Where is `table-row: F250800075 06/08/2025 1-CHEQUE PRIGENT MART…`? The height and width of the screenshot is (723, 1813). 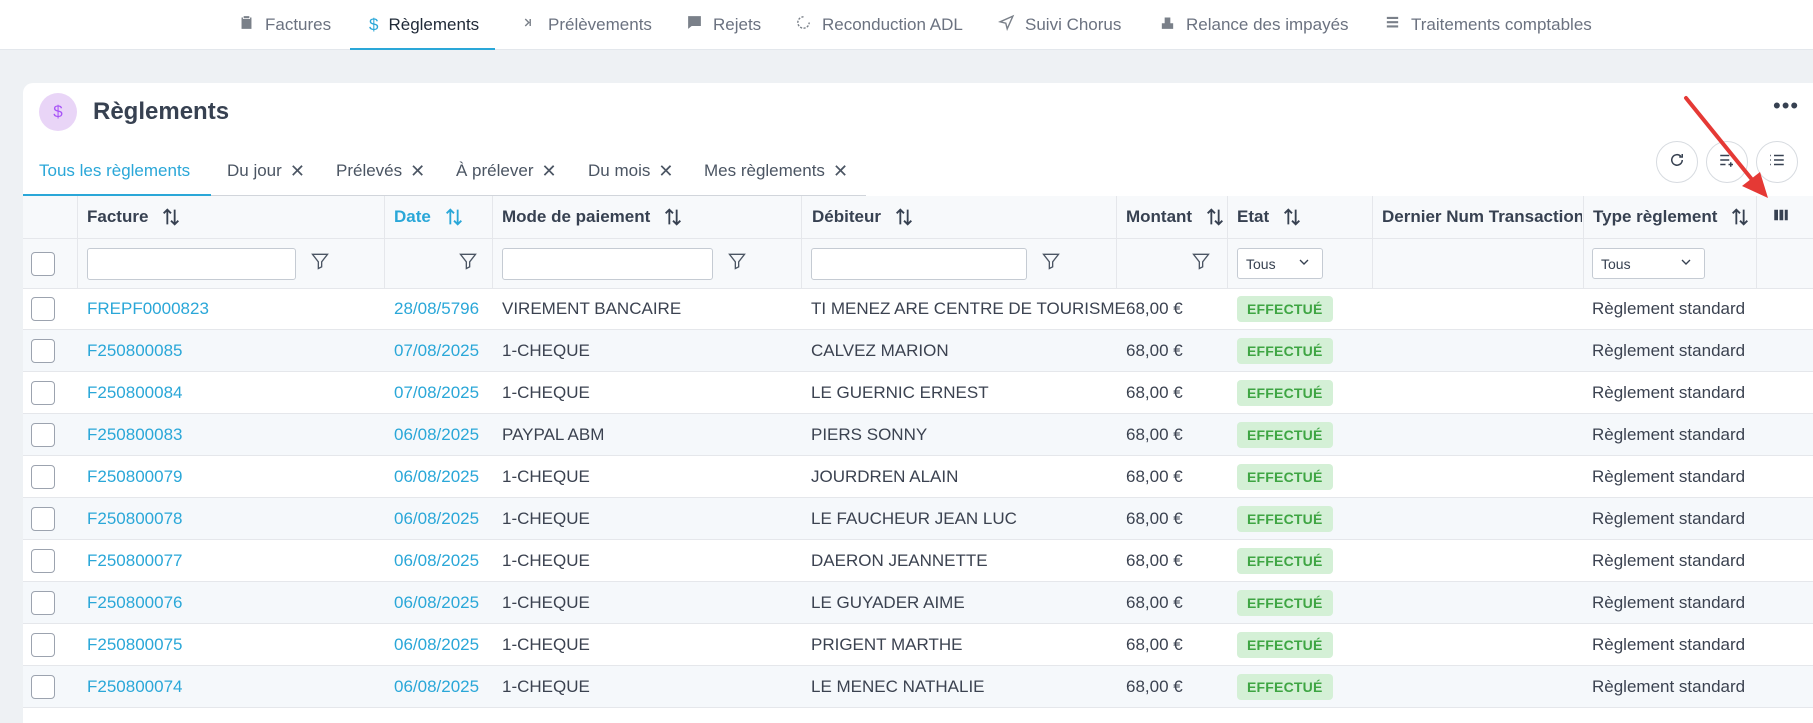 table-row: F250800075 06/08/2025 1-CHEQUE PRIGENT MART… is located at coordinates (918, 645).